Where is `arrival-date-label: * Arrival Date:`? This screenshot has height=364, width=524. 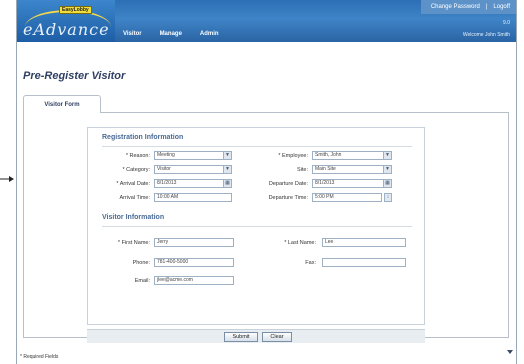
arrival-date-label: * Arrival Date: is located at coordinates (133, 184).